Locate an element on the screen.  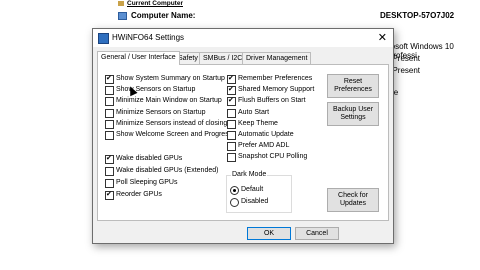
dark-mode-group: Dark Mode Default Disabled is located at coordinates (259, 192).